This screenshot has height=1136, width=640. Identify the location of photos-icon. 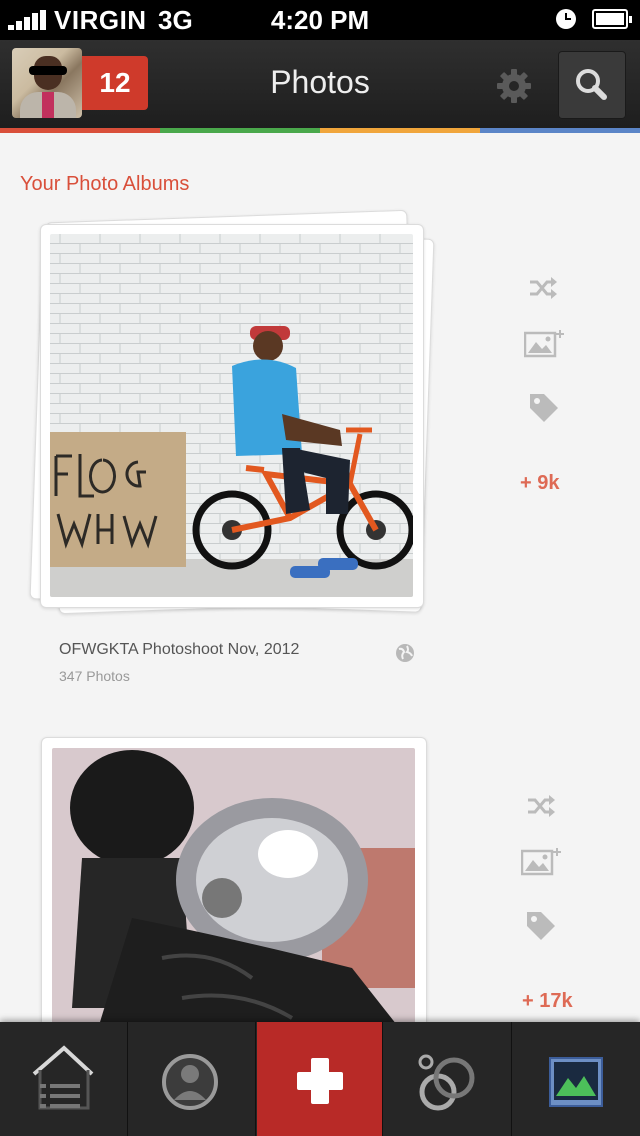
(576, 1082).